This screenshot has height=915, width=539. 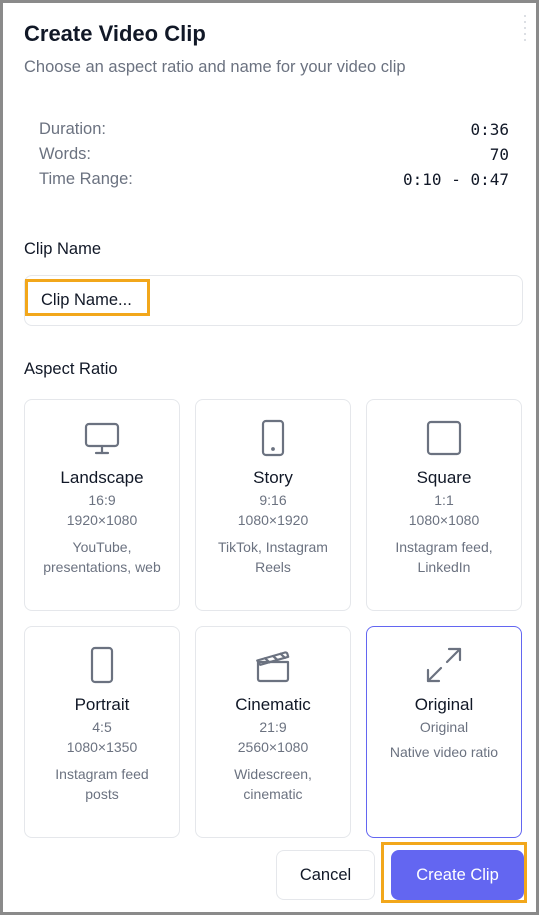 I want to click on aspect-option-resolution: 1080×1920, so click(x=273, y=520).